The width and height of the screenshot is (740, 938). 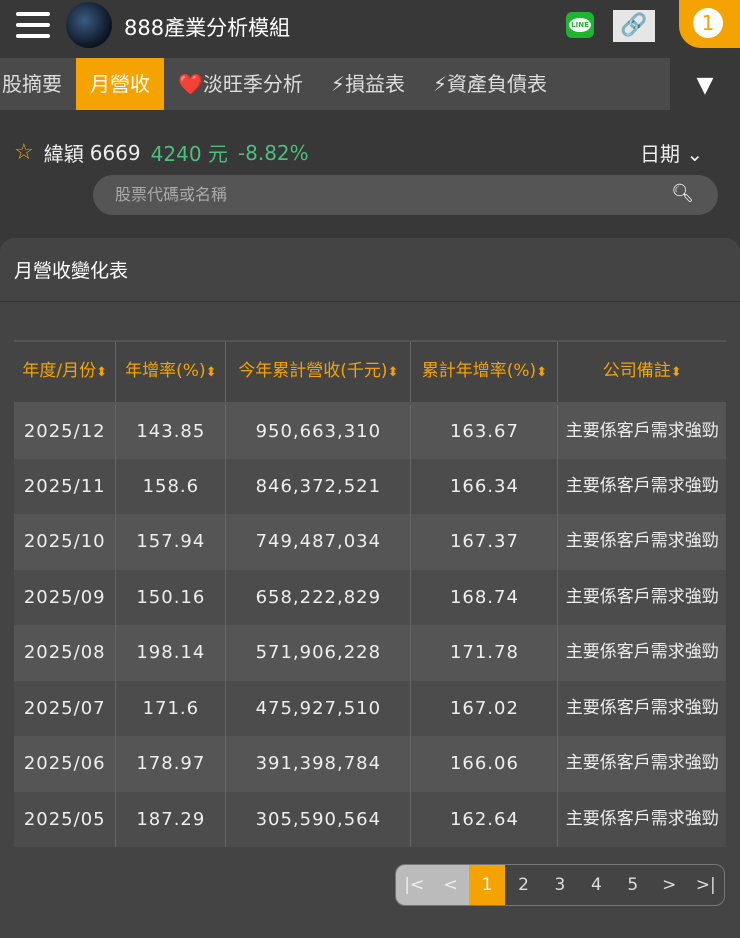 I want to click on favorite-star-icon: ☆, so click(x=24, y=152).